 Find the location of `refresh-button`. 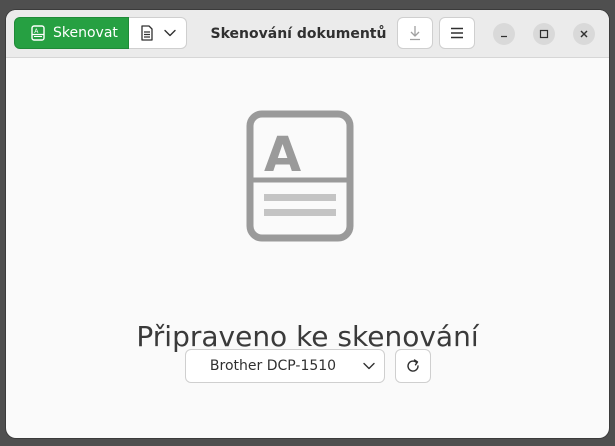

refresh-button is located at coordinates (413, 366).